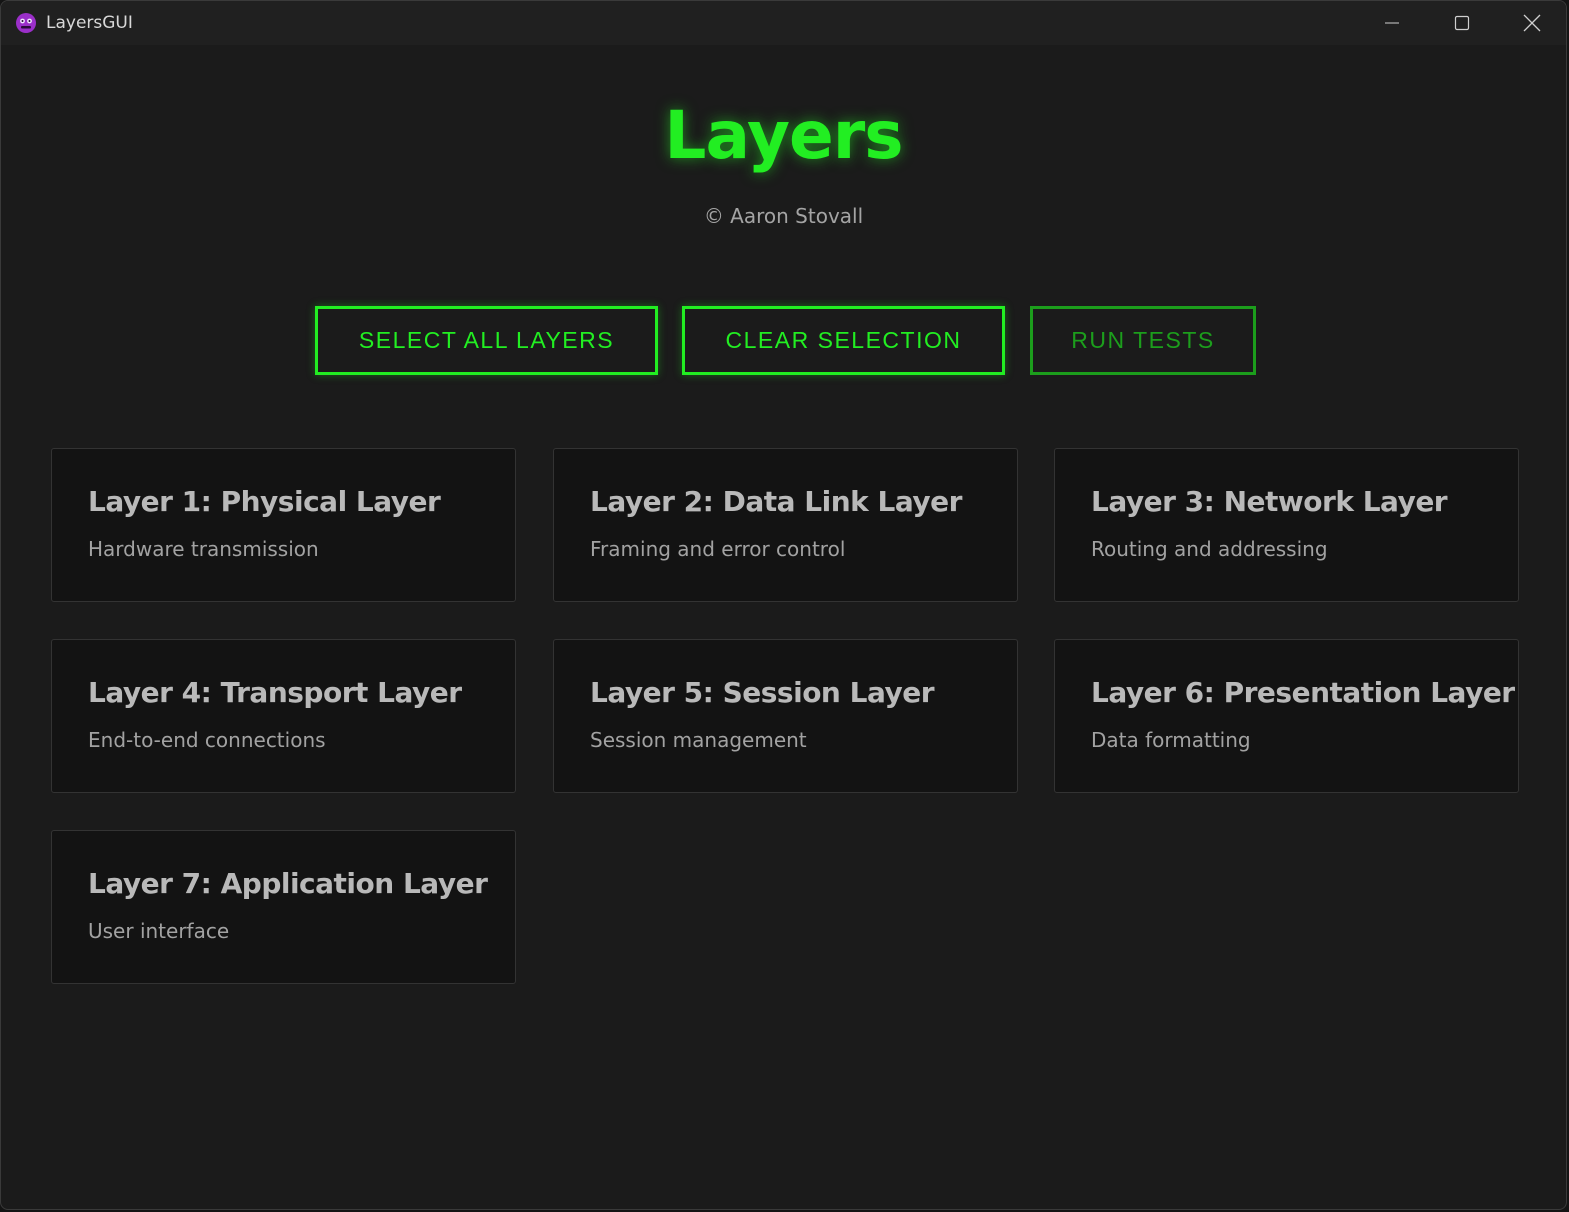  I want to click on layer-card-title: Layer 1: Physical Layer, so click(264, 501).